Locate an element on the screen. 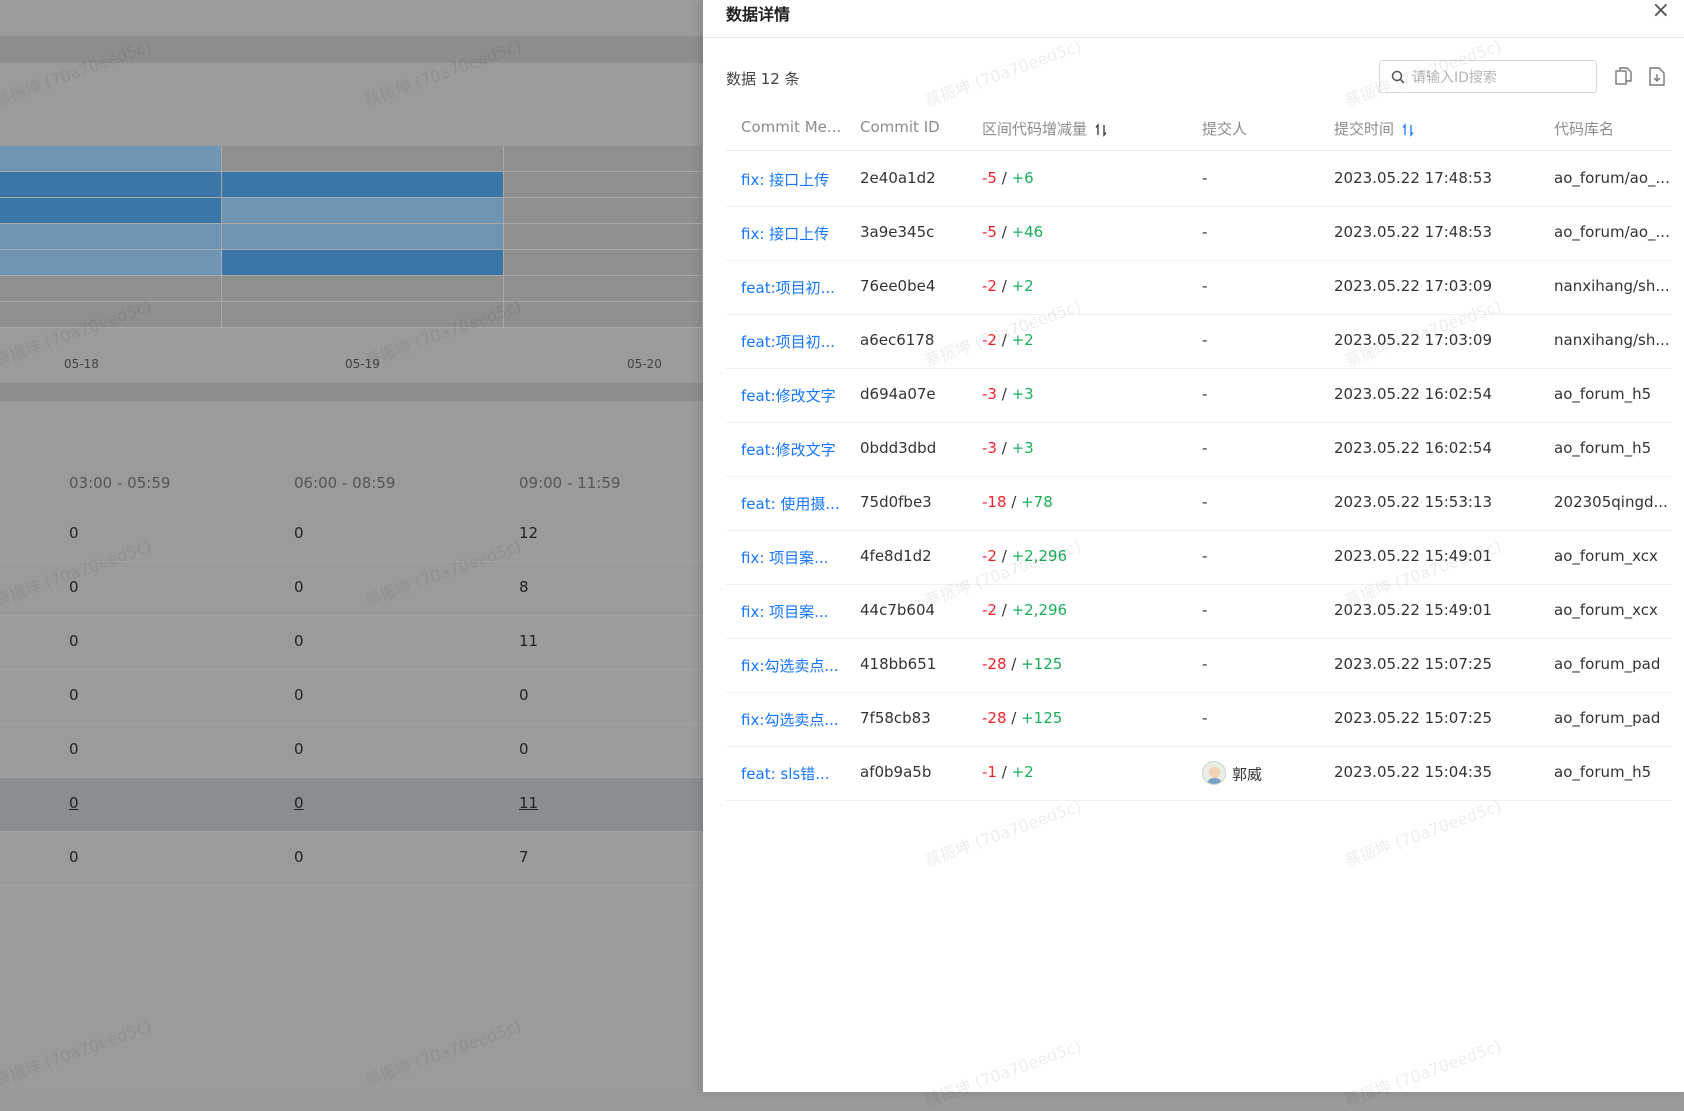  search-icon is located at coordinates (1398, 77).